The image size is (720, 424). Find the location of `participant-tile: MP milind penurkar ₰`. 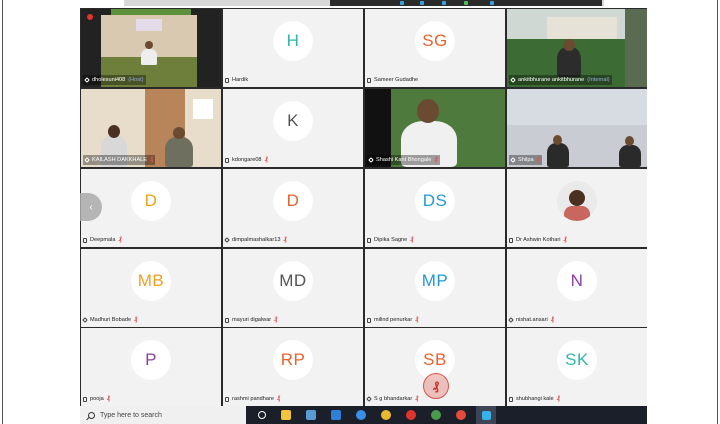

participant-tile: MP milind penurkar ₰ is located at coordinates (435, 288).